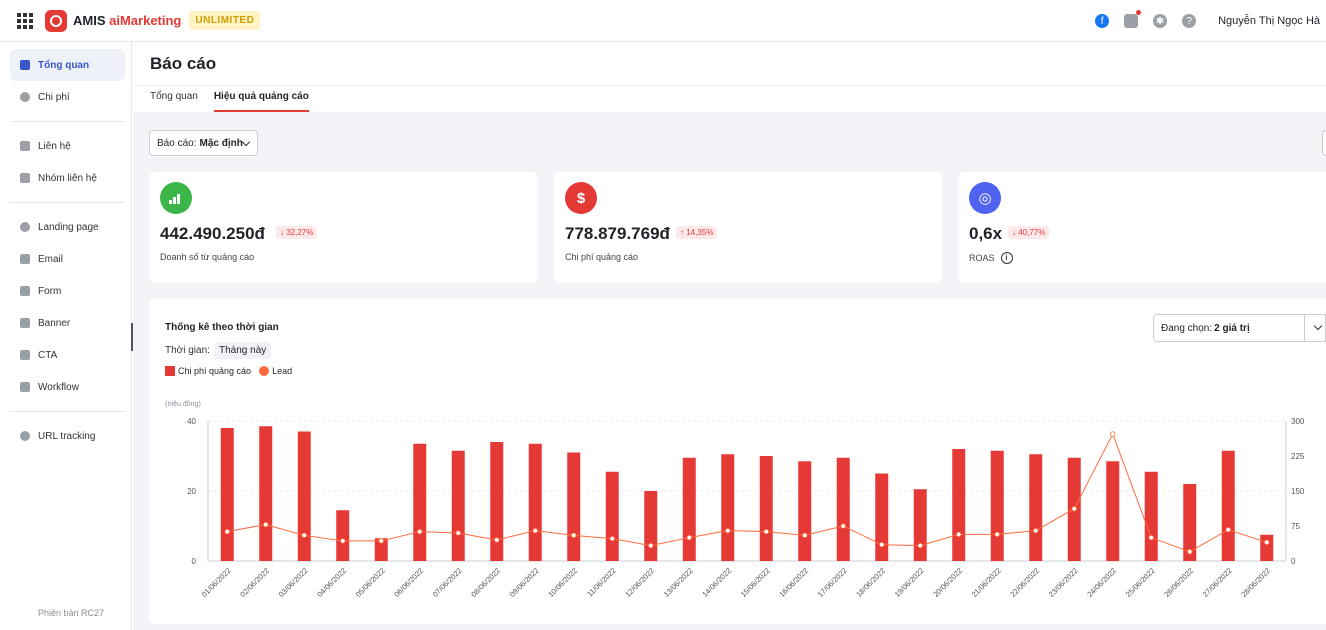 Image resolution: width=1326 pixels, height=630 pixels. What do you see at coordinates (991, 258) in the screenshot?
I see `kpi-label: ROAS i` at bounding box center [991, 258].